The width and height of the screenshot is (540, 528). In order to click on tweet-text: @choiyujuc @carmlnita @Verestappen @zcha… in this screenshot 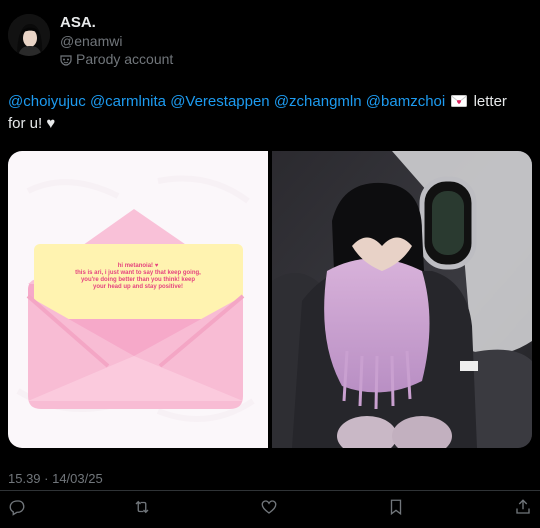, I will do `click(268, 113)`.